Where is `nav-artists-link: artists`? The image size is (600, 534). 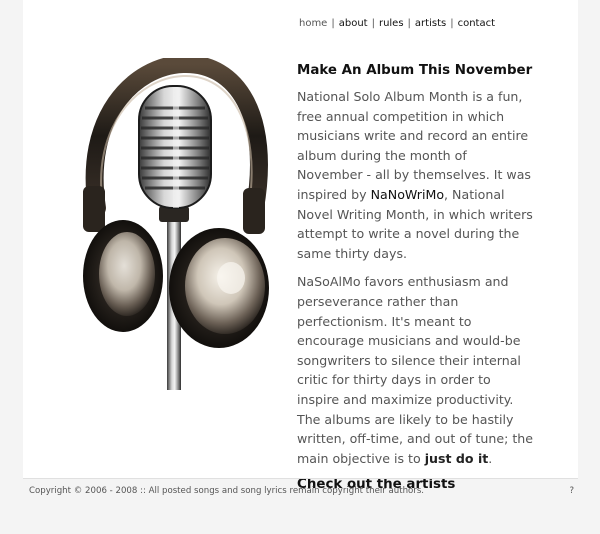
nav-artists-link: artists is located at coordinates (430, 23).